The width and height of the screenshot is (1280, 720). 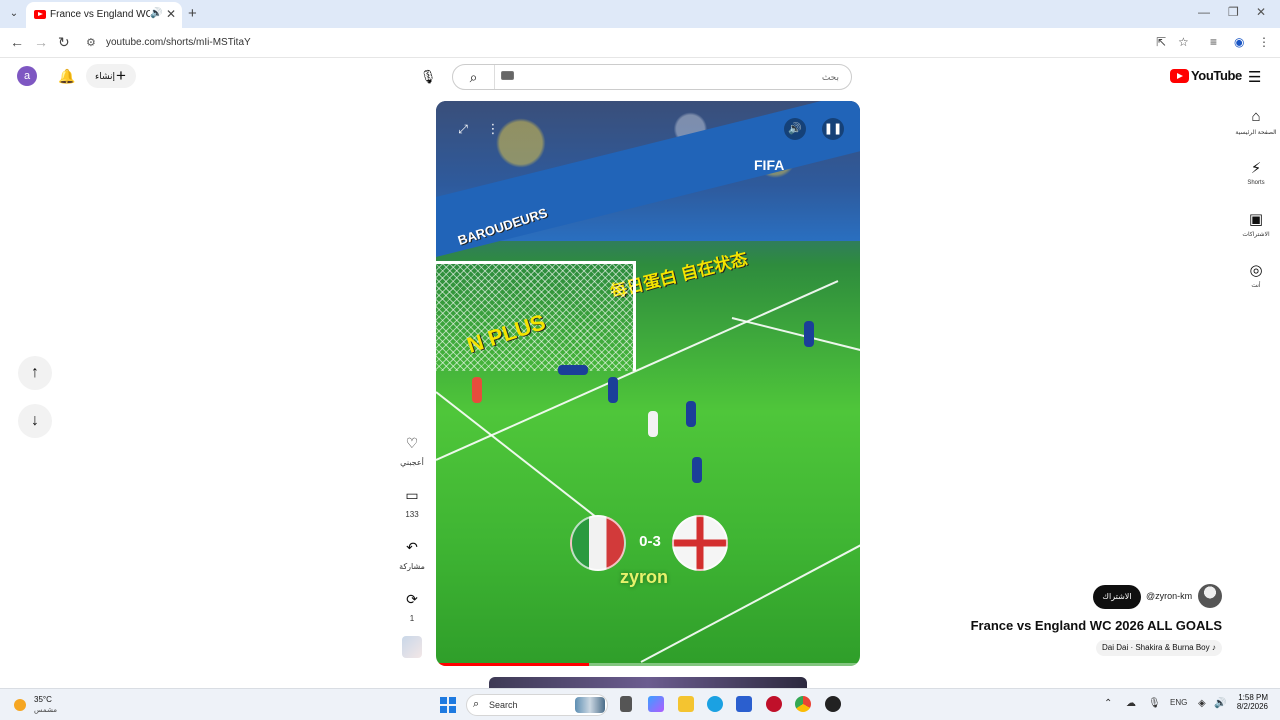 I want to click on bookmark-star-icon: ☆, so click(x=1183, y=42).